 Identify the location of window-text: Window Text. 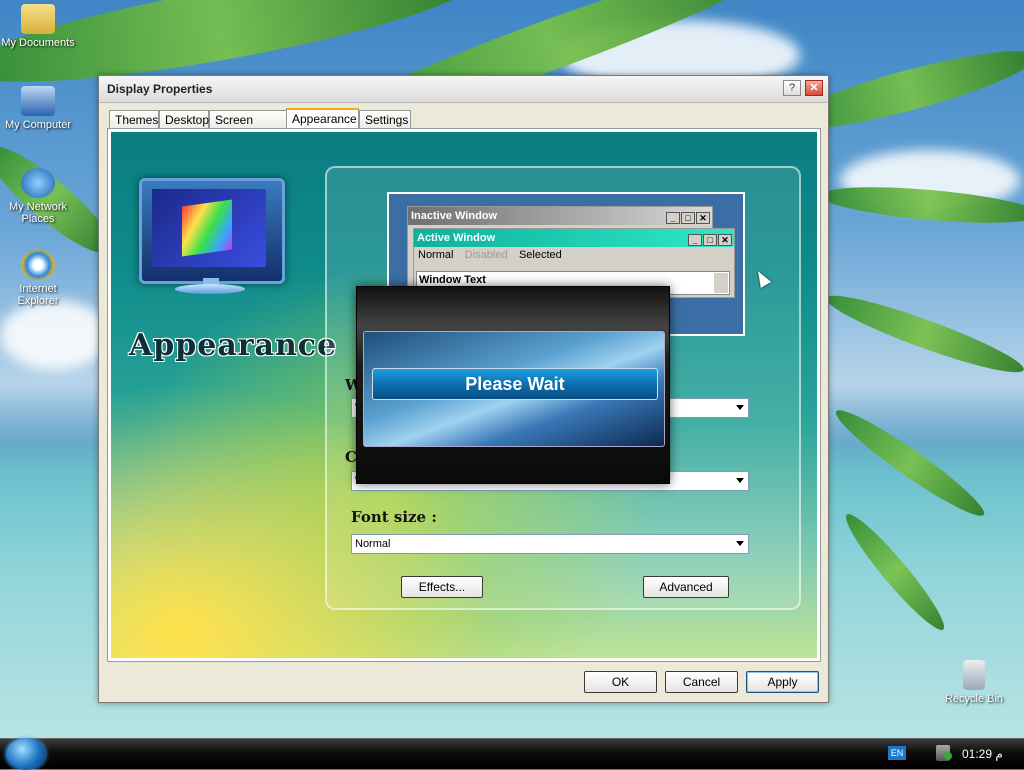
(452, 280).